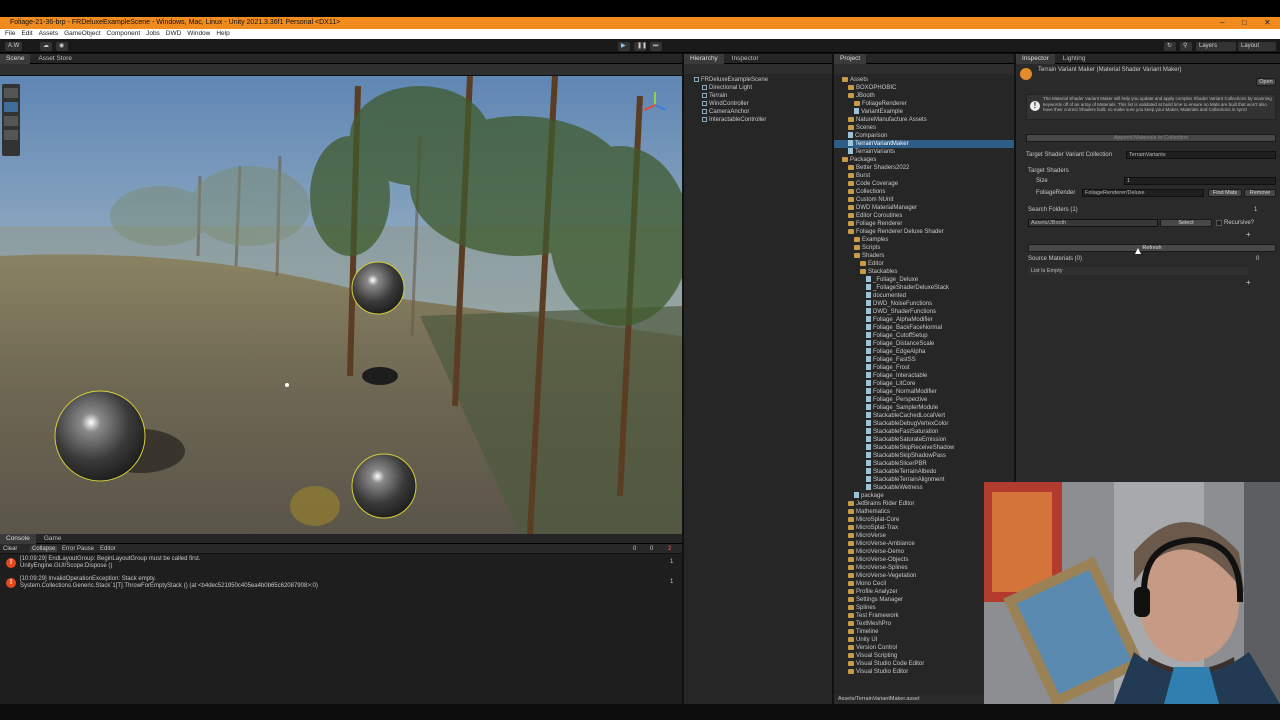  What do you see at coordinates (1266, 82) in the screenshot?
I see `open-button: Open` at bounding box center [1266, 82].